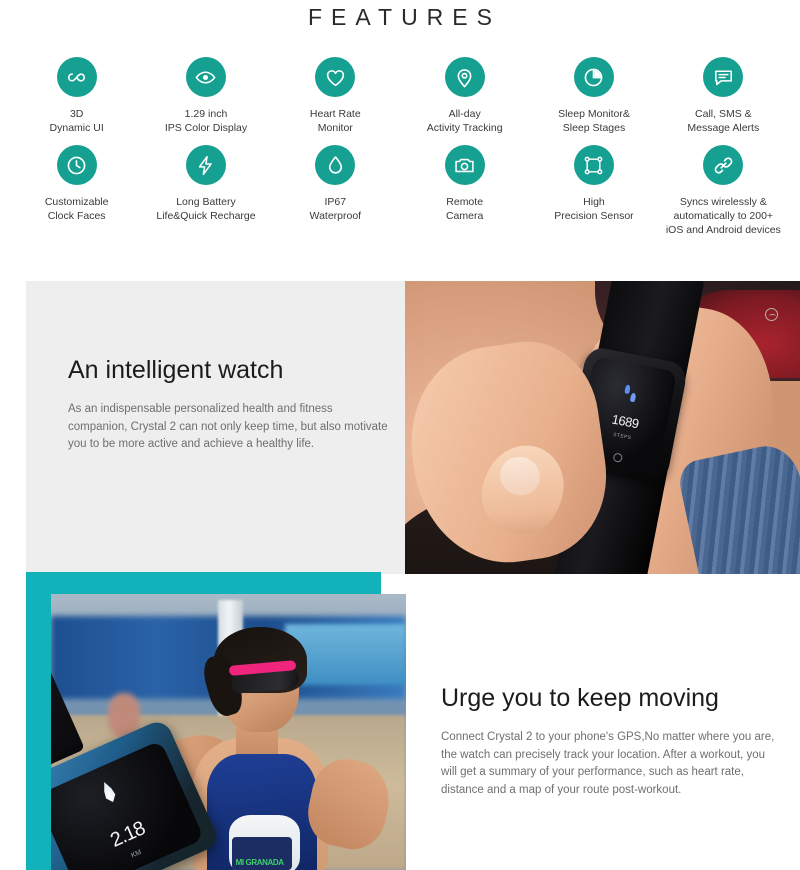 The height and width of the screenshot is (870, 800). Describe the element at coordinates (205, 77) in the screenshot. I see `eye-icon` at that location.